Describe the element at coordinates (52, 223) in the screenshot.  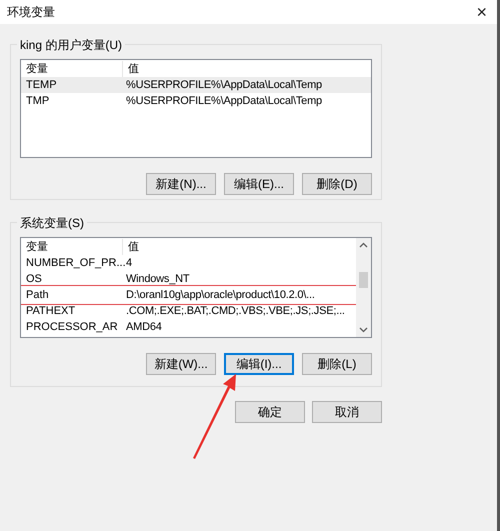
I see `group-label: 系统变量(S)` at that location.